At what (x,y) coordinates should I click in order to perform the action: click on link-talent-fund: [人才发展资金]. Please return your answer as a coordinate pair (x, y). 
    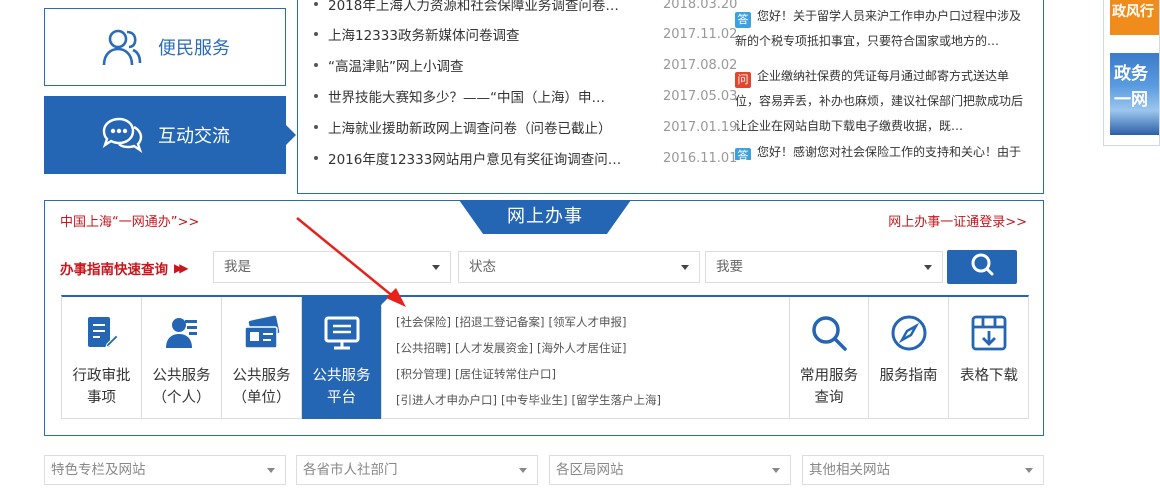
    Looking at the image, I should click on (494, 348).